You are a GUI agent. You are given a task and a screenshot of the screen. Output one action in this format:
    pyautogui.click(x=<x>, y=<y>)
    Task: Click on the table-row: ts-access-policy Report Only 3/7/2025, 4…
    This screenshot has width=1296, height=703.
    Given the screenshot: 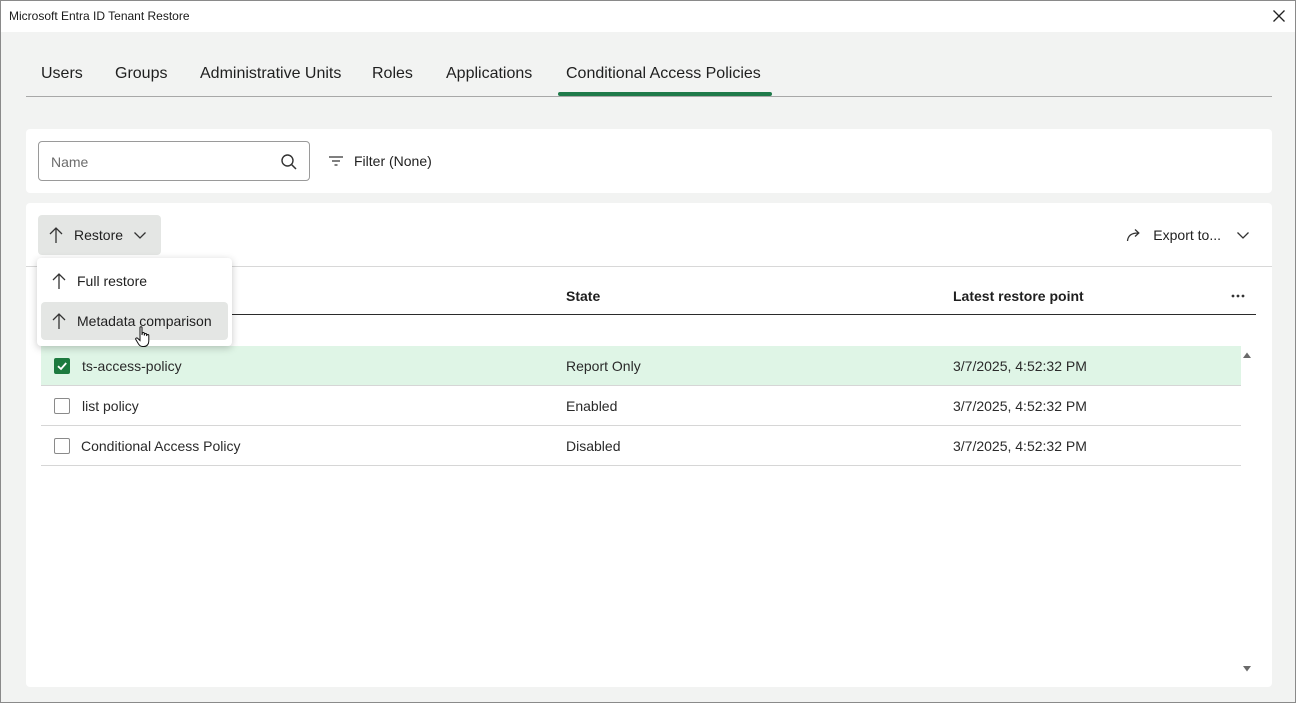 What is the action you would take?
    pyautogui.click(x=641, y=366)
    